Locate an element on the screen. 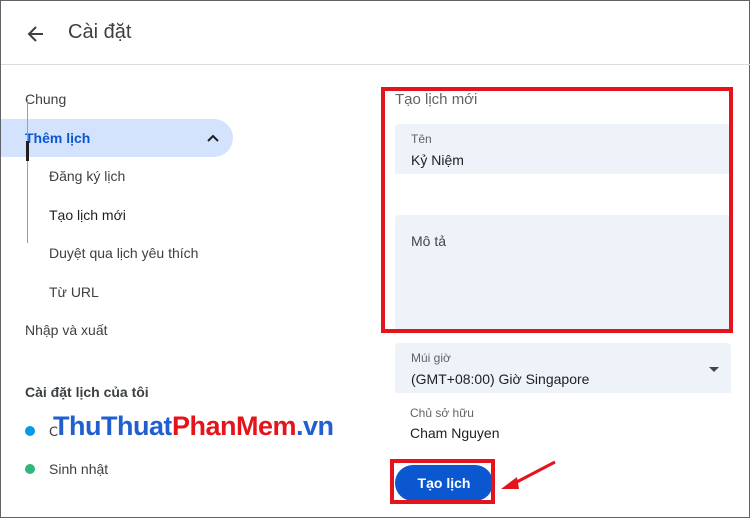 This screenshot has width=750, height=519. owner-value: Cham Nguyen is located at coordinates (455, 433).